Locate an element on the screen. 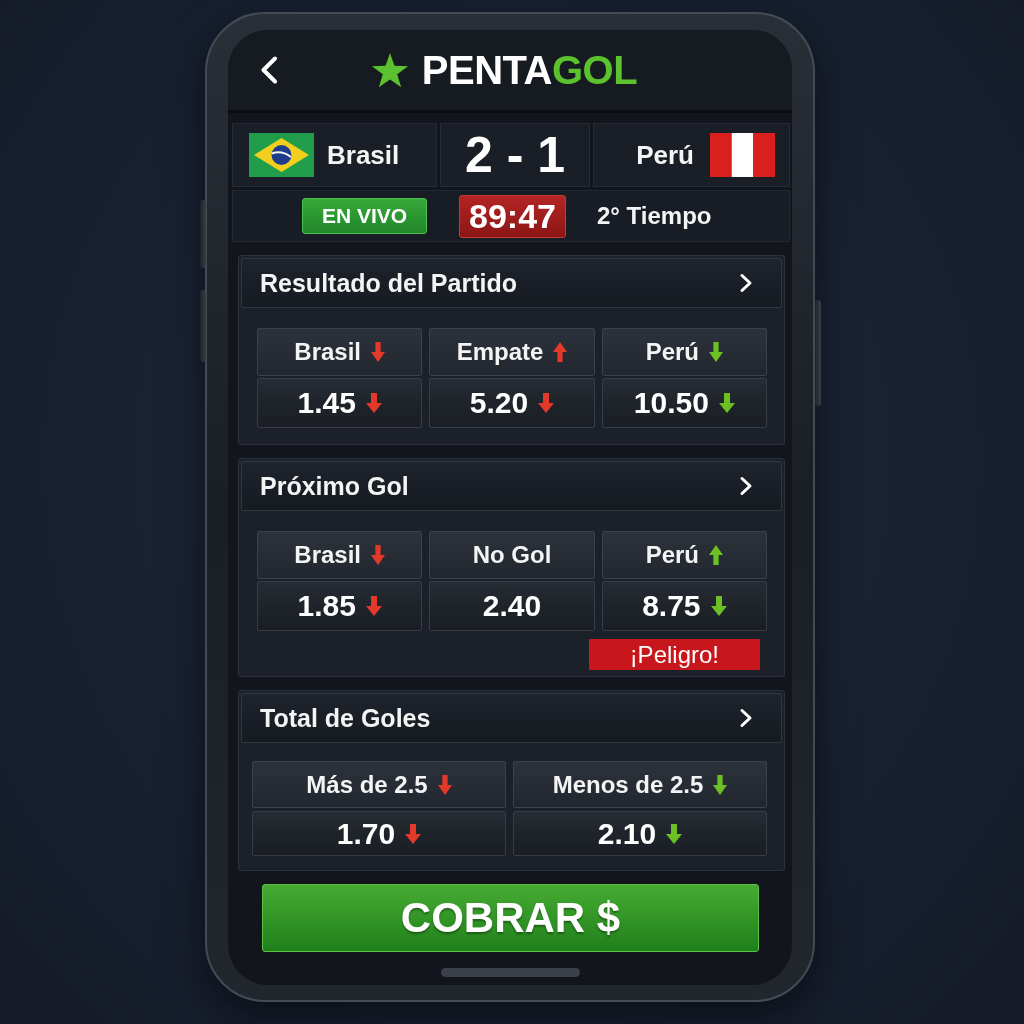 The height and width of the screenshot is (1024, 1024). selection-name: Más de 2.5 is located at coordinates (367, 784).